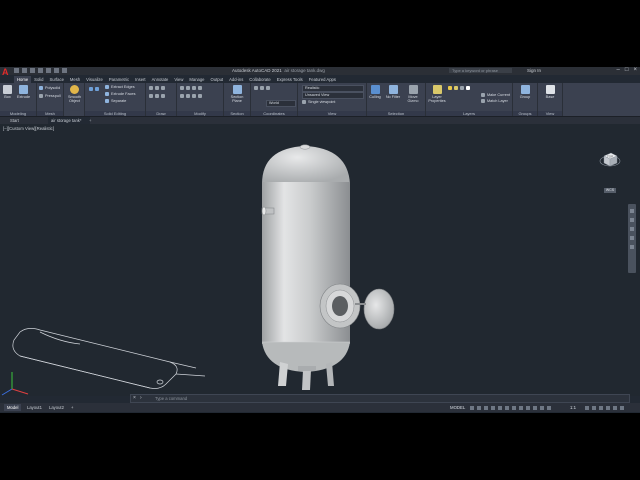  Describe the element at coordinates (16, 70) in the screenshot. I see `new-icon` at that location.